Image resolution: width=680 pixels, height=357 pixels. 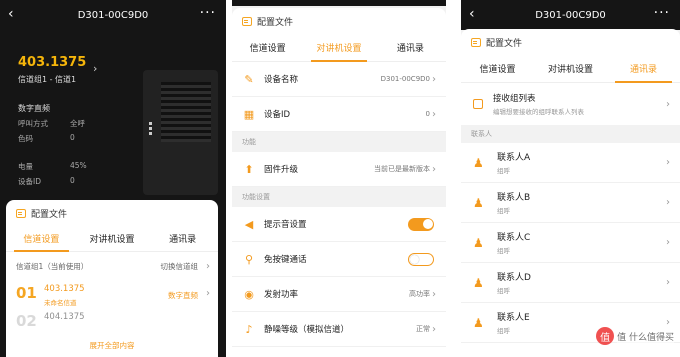 What do you see at coordinates (514, 238) in the screenshot?
I see `contact-name: 联系人C` at bounding box center [514, 238].